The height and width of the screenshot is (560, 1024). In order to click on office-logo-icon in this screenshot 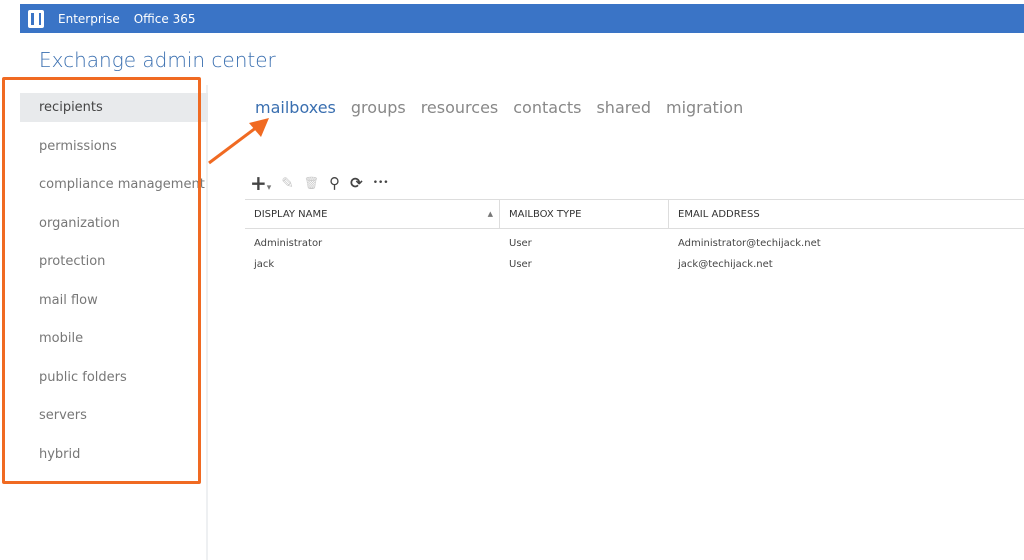, I will do `click(36, 18)`.